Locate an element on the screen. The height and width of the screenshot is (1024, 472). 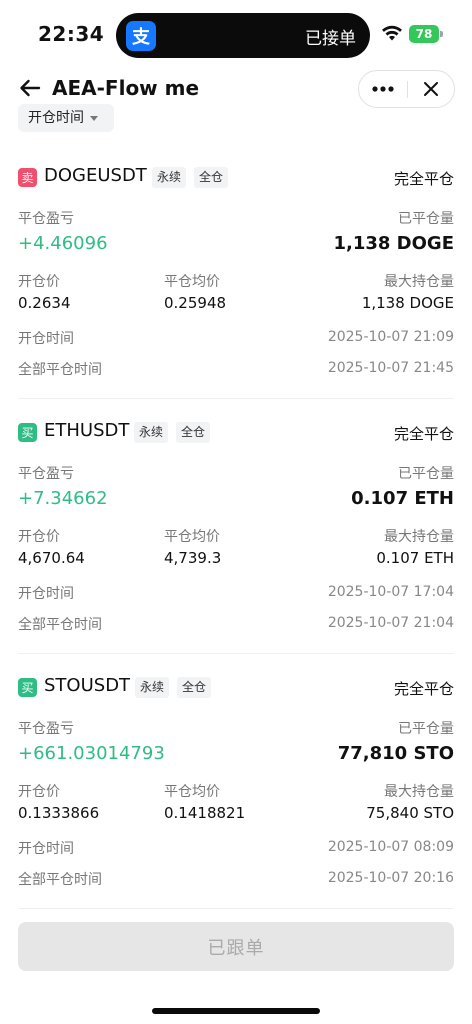
chevron-down-icon is located at coordinates (94, 118).